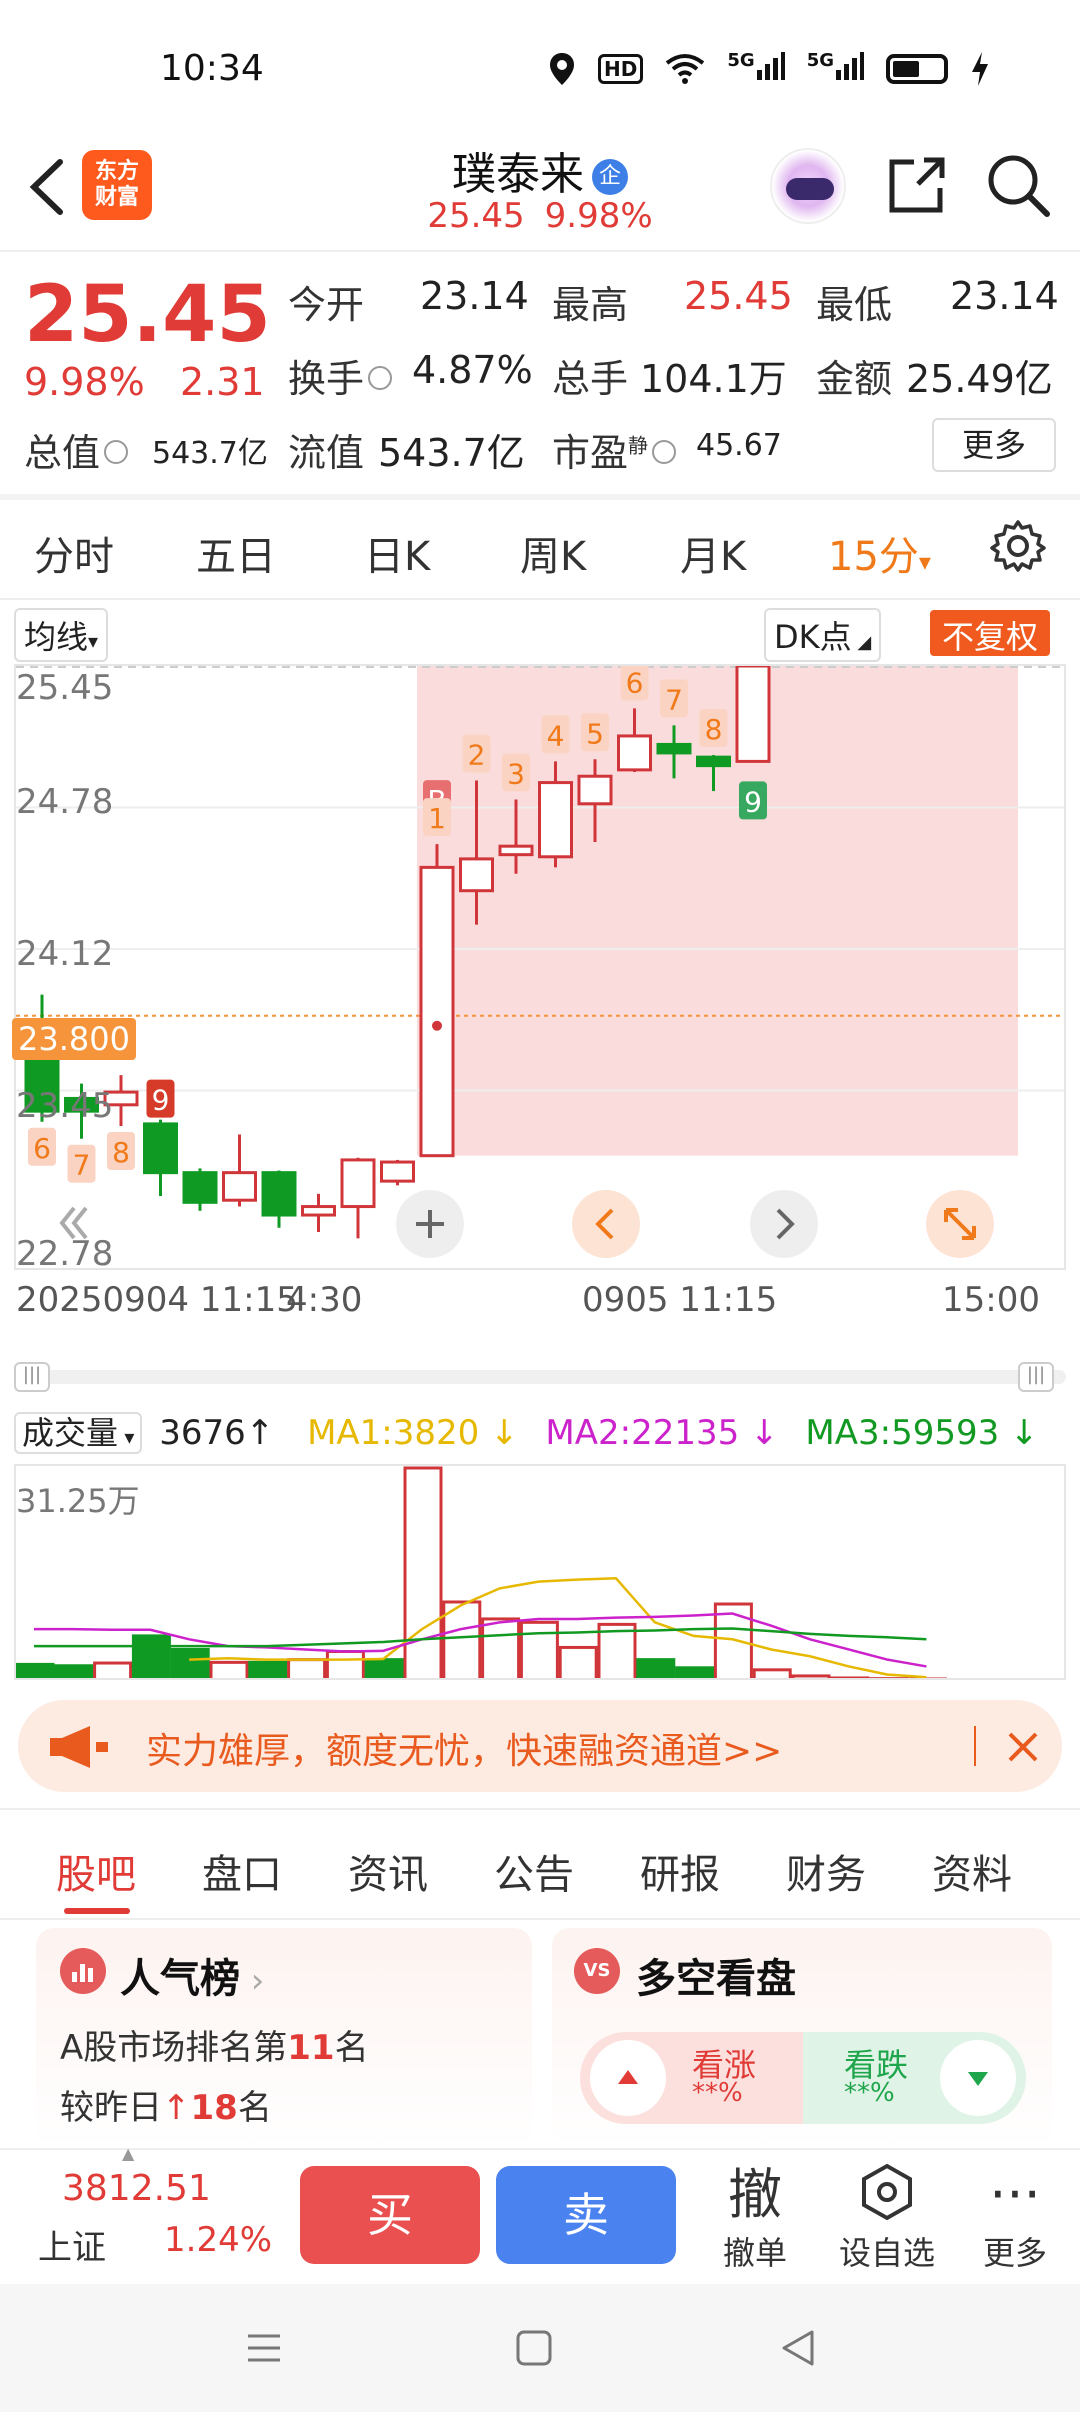 The height and width of the screenshot is (2412, 1080). I want to click on rank-change: 较昨日↑18名, so click(166, 2104).